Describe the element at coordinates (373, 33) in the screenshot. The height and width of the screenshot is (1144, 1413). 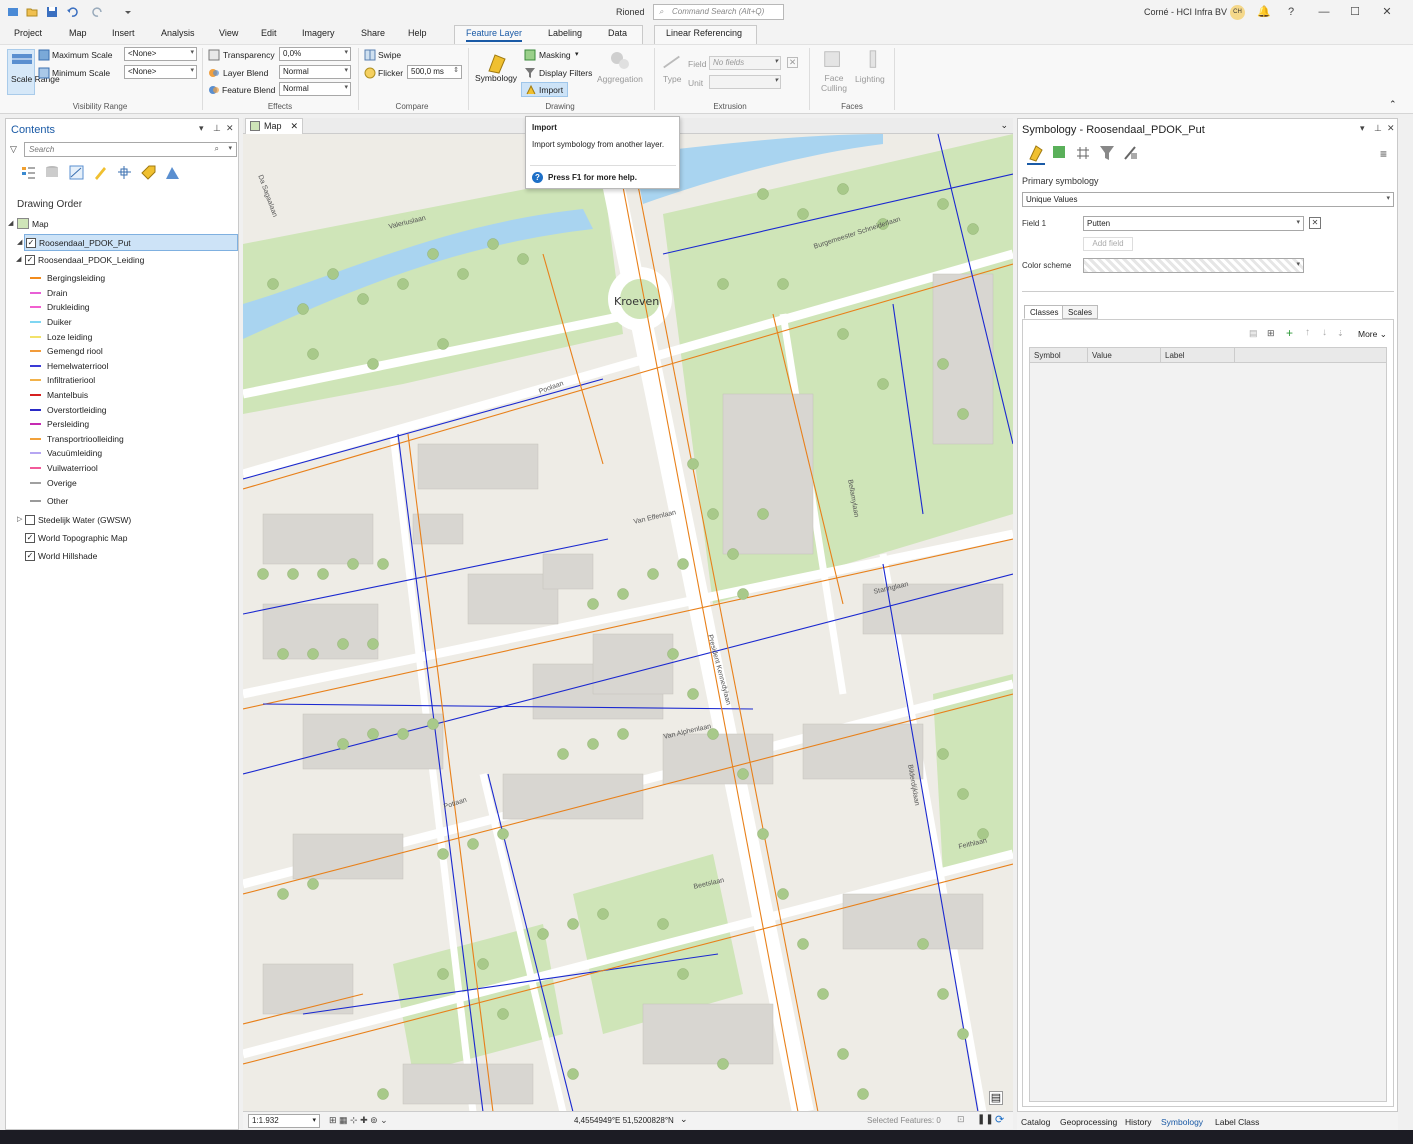
I see `tab-share: Share` at that location.